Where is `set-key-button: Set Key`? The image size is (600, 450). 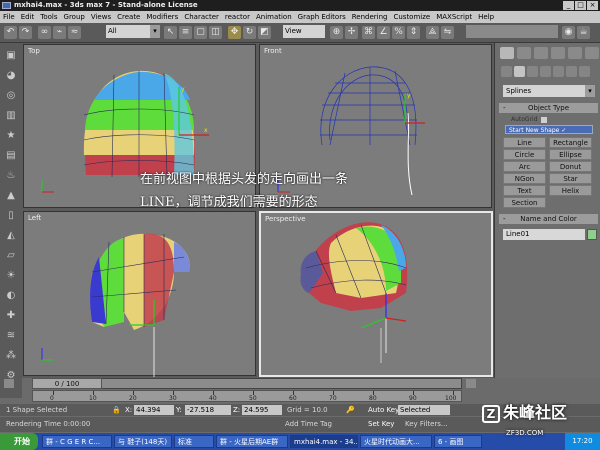
set-key-button: Set Key is located at coordinates (381, 424).